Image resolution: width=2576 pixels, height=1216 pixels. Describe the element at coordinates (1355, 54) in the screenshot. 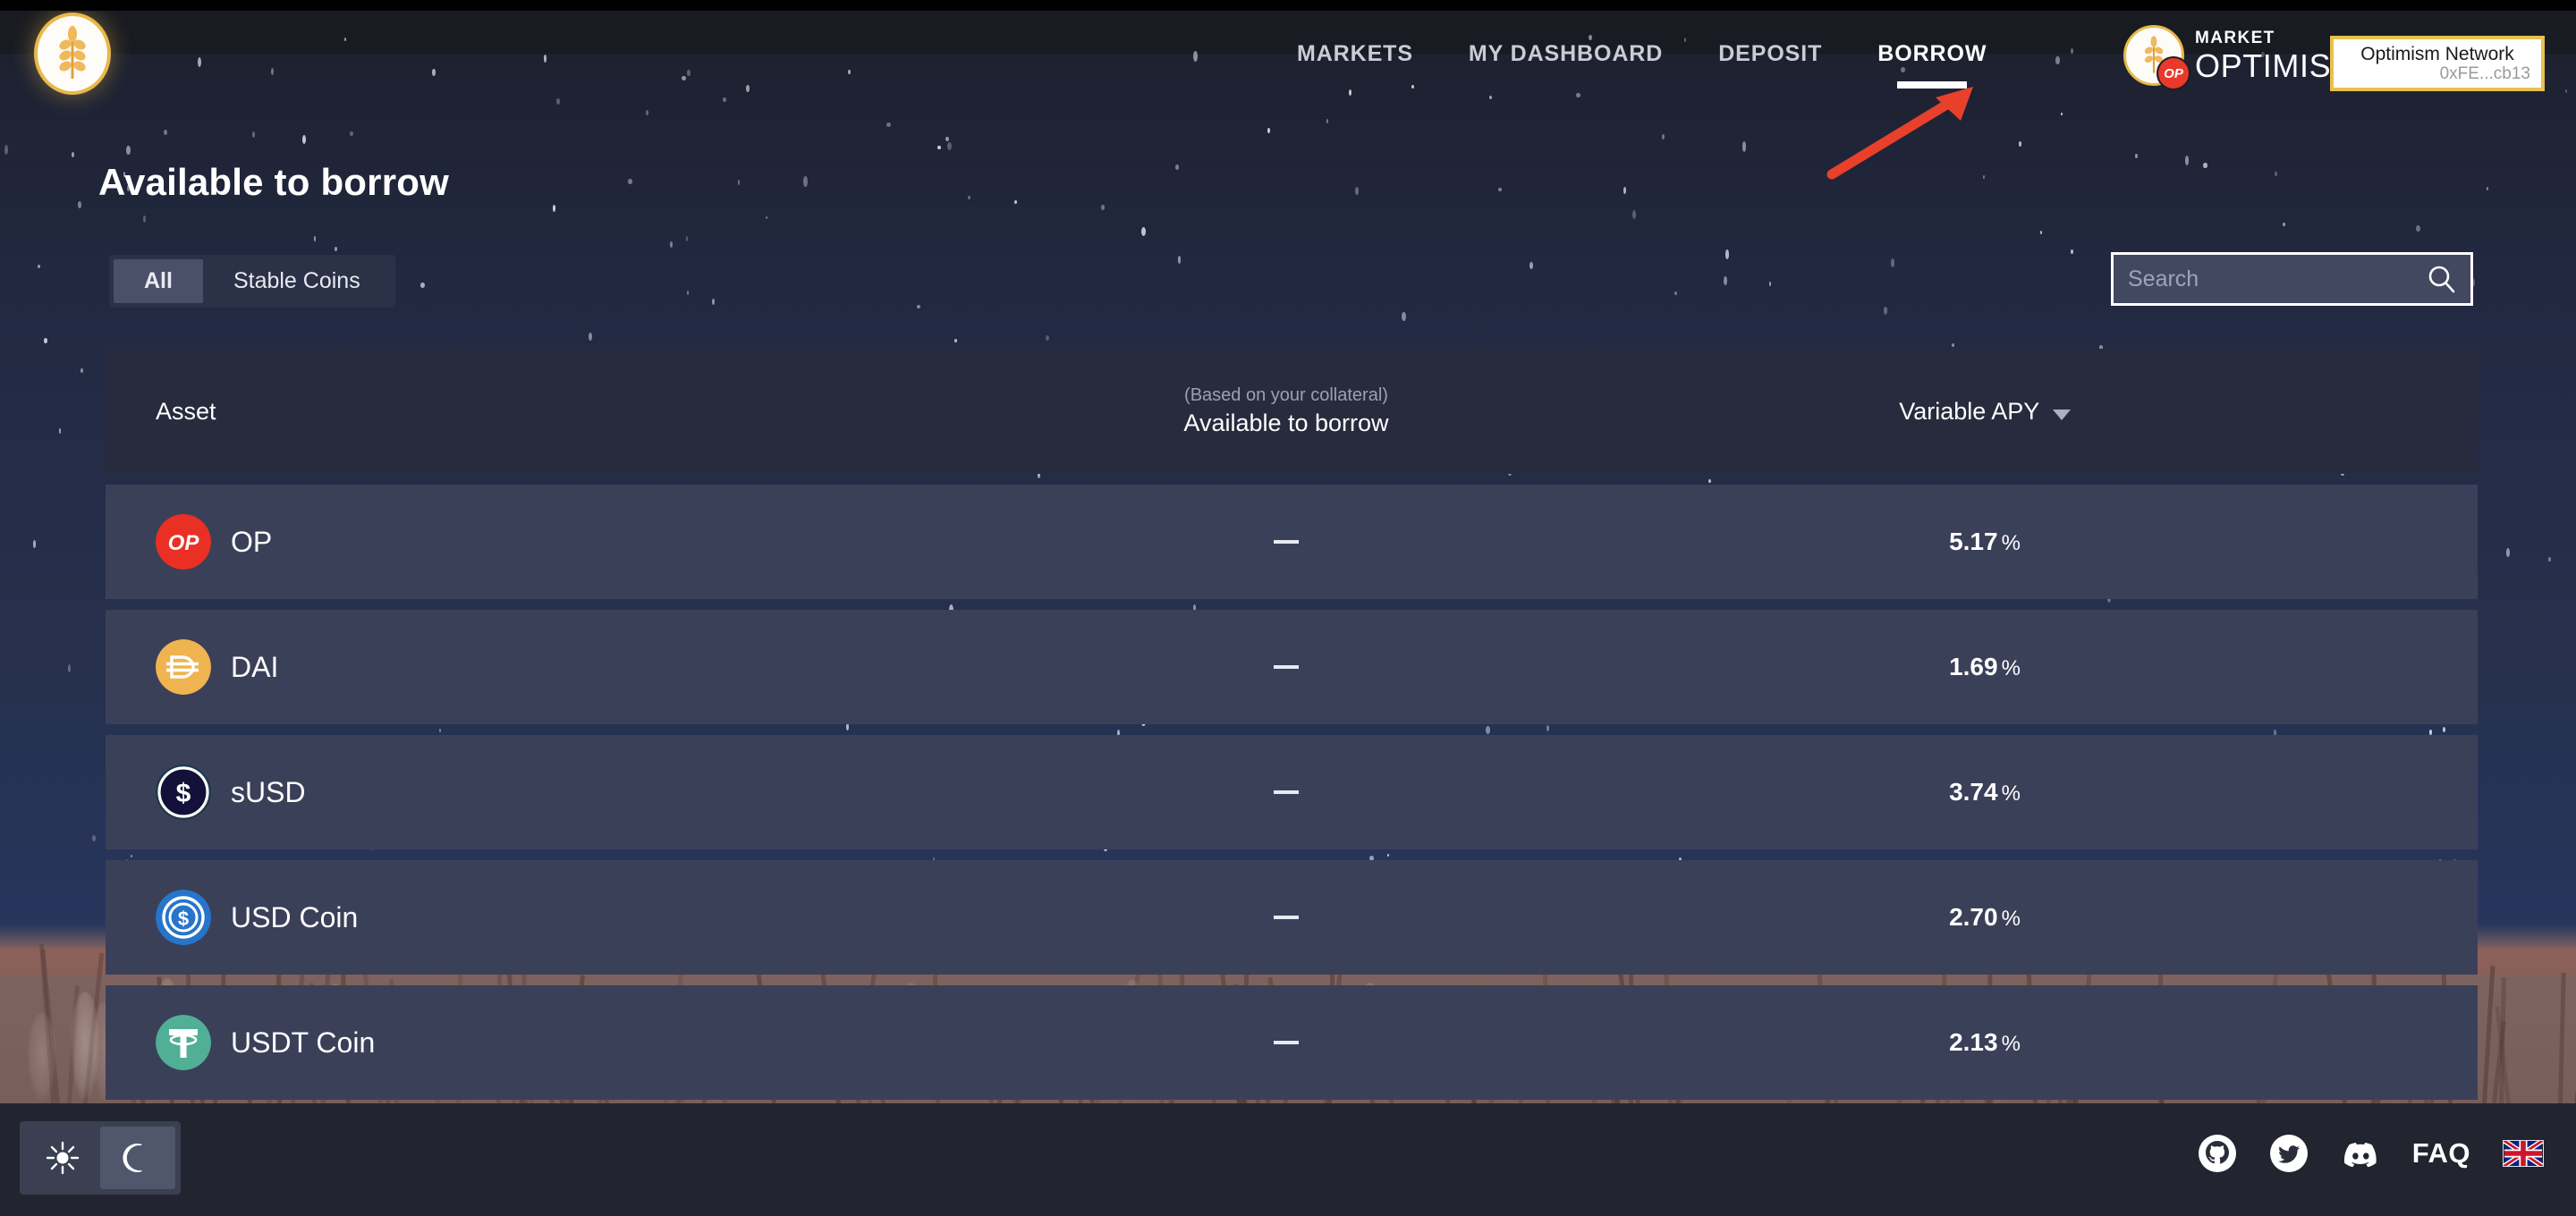

I see `nav-item-markets: MARKETS` at that location.